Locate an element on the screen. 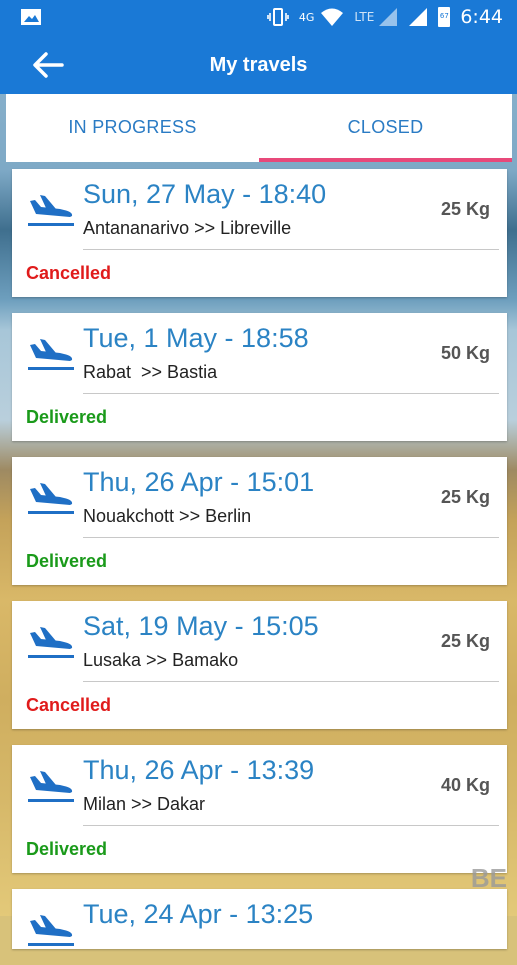  page-title: My travels is located at coordinates (258, 65).